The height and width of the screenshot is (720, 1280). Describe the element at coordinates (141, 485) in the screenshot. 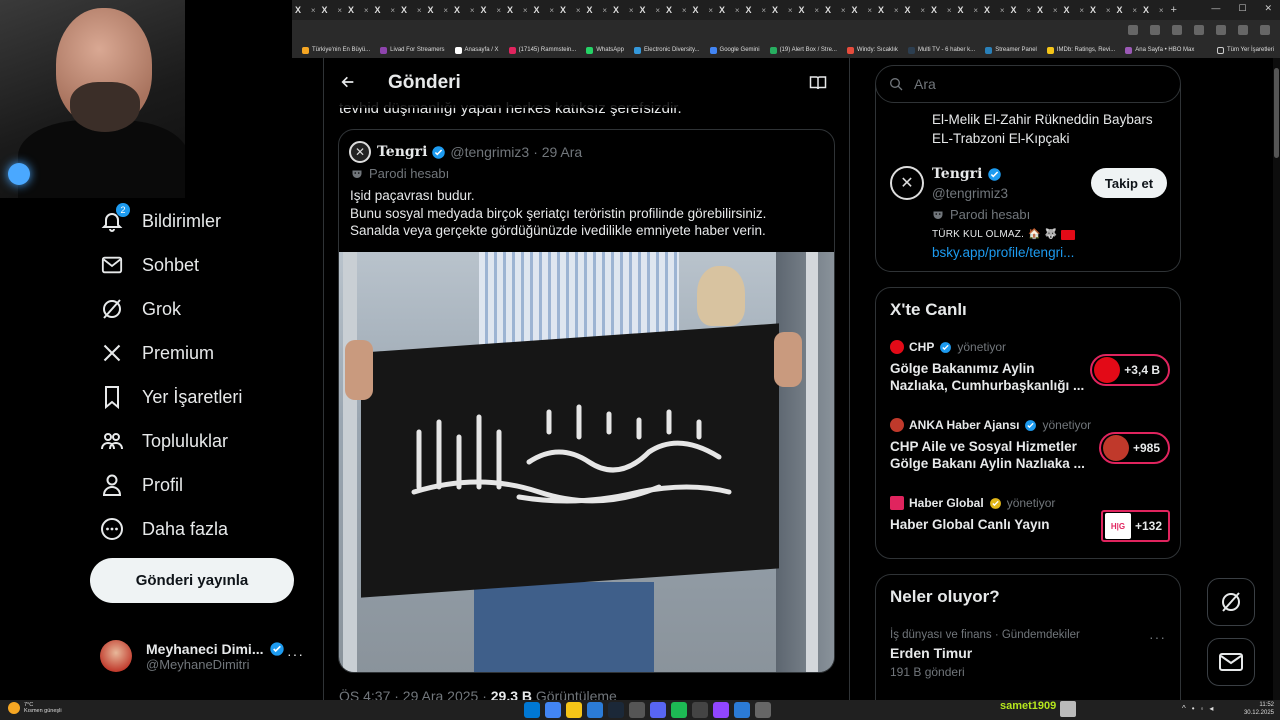

I see `nav-item-person: Profil` at that location.